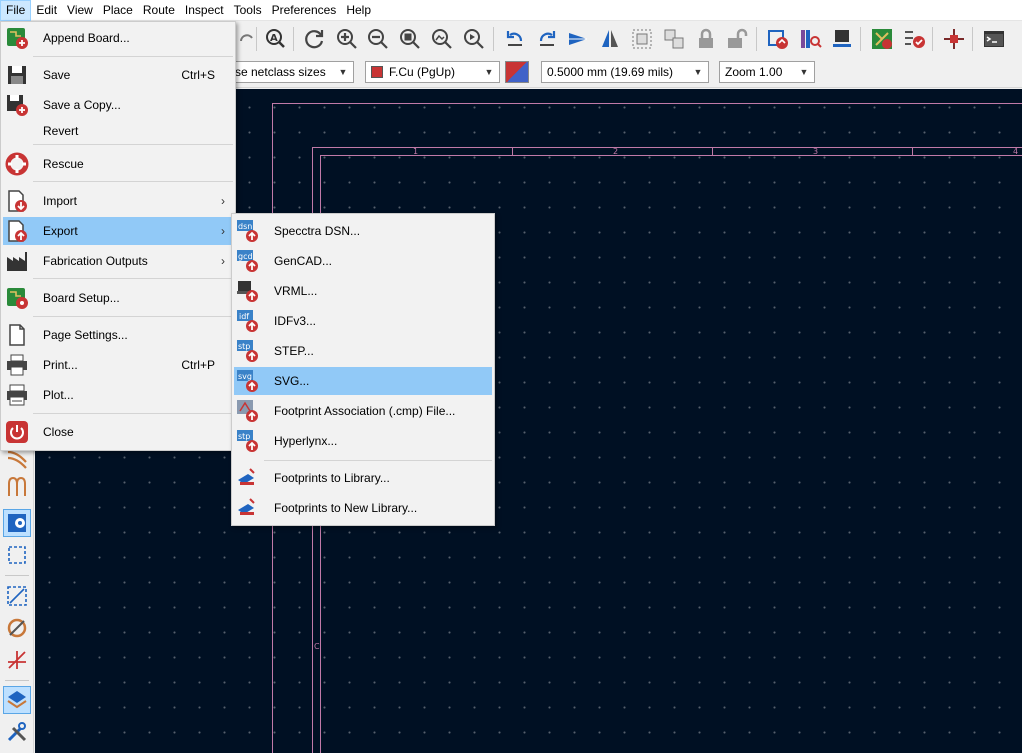 This screenshot has height=753, width=1022. What do you see at coordinates (816, 151) in the screenshot?
I see `column-label: 3` at bounding box center [816, 151].